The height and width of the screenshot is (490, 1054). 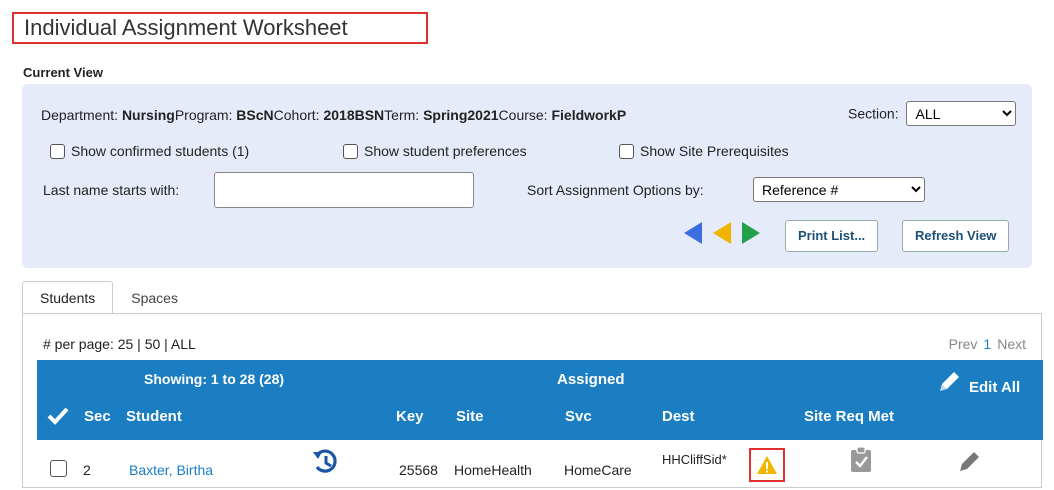 I want to click on edit-all-button: Edit All, so click(x=977, y=382).